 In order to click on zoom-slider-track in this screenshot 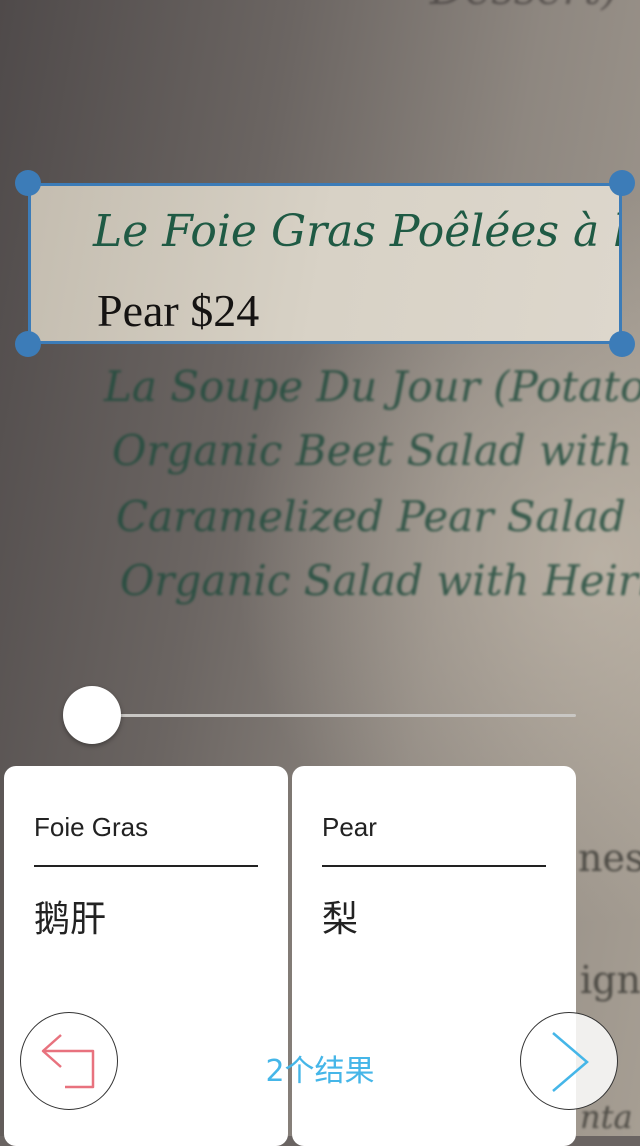, I will do `click(334, 715)`.